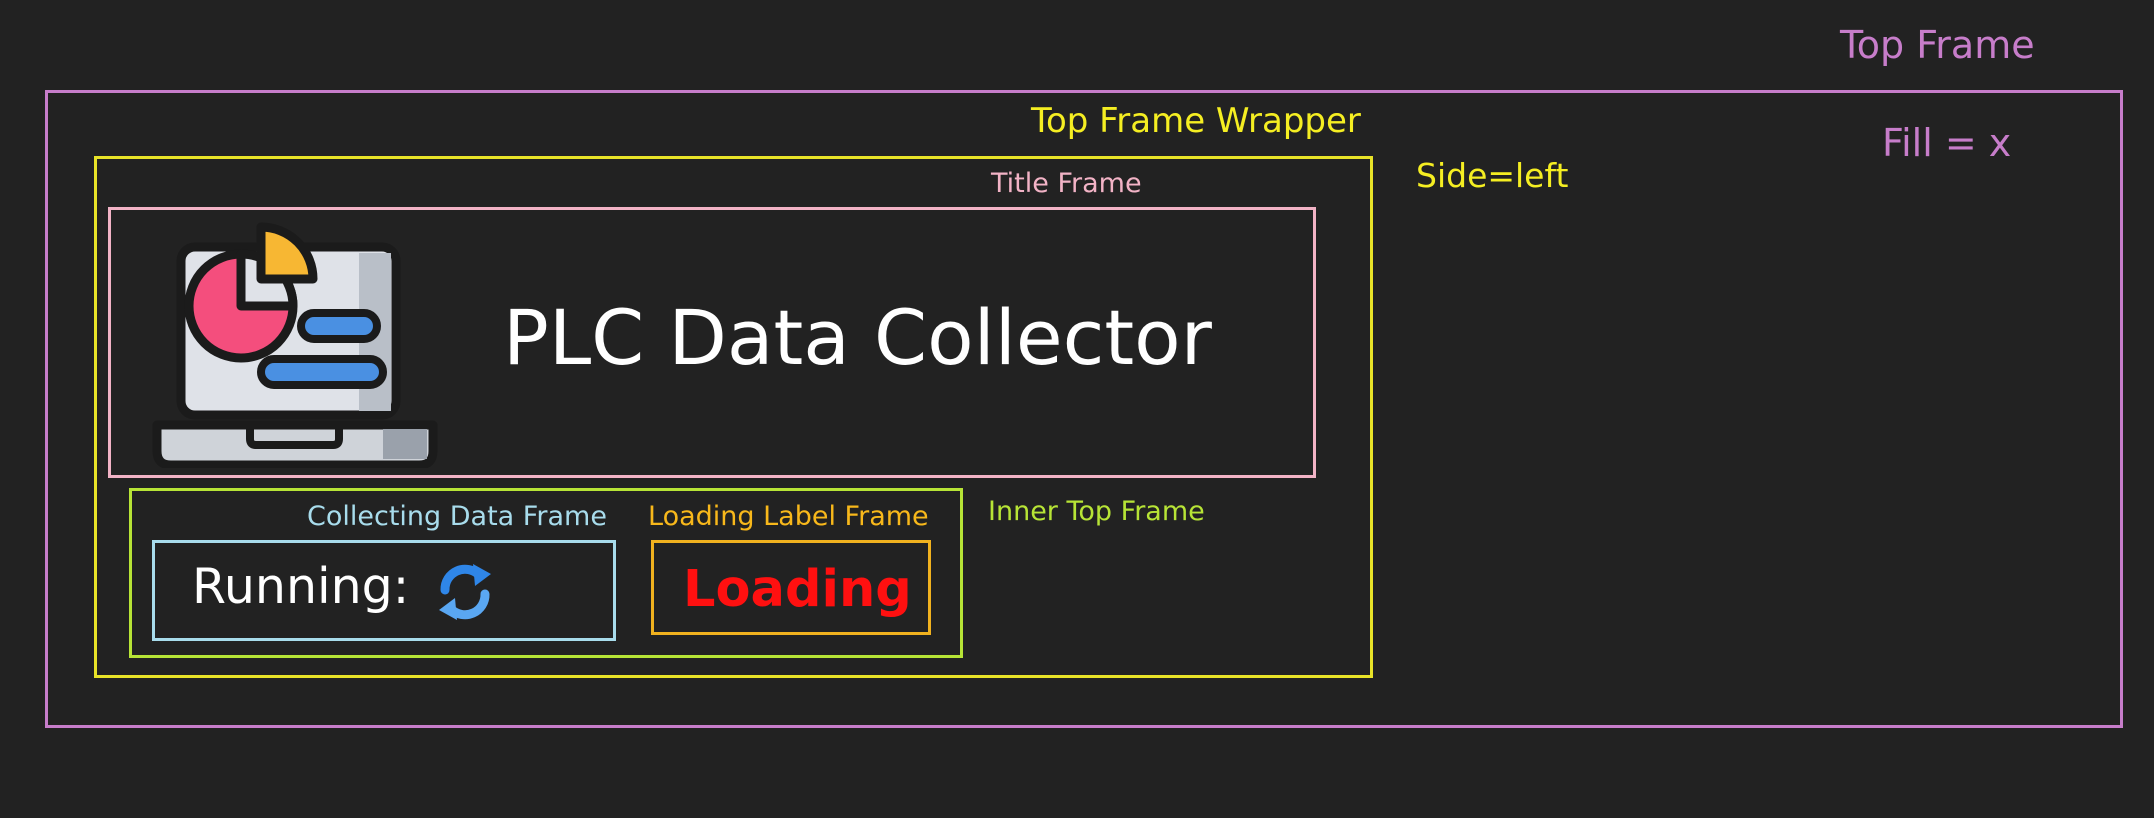 Image resolution: width=2154 pixels, height=818 pixels. Describe the element at coordinates (1066, 183) in the screenshot. I see `title-frame-label: Title Frame` at that location.